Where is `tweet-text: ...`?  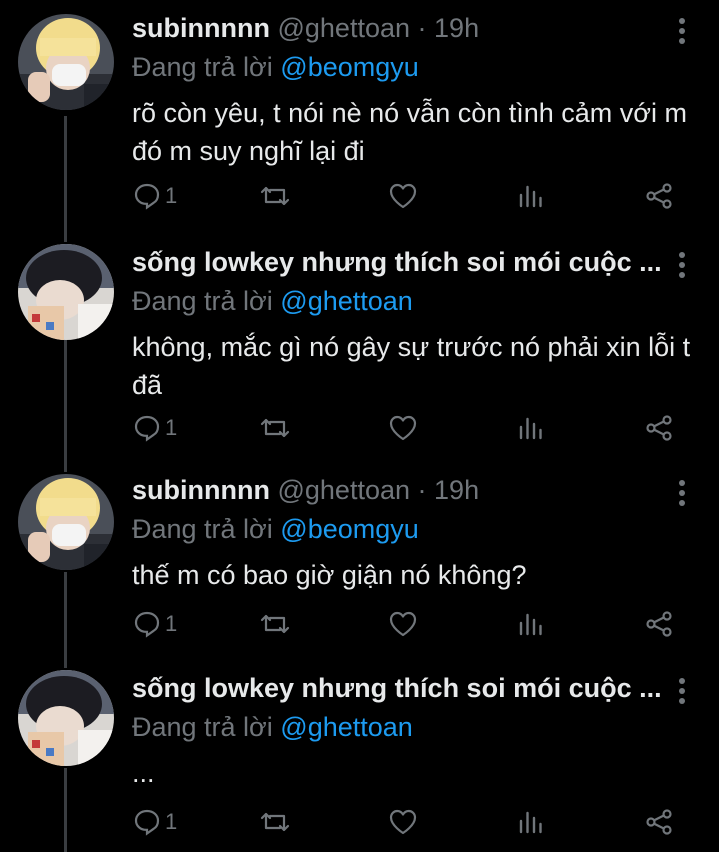 tweet-text: ... is located at coordinates (143, 773).